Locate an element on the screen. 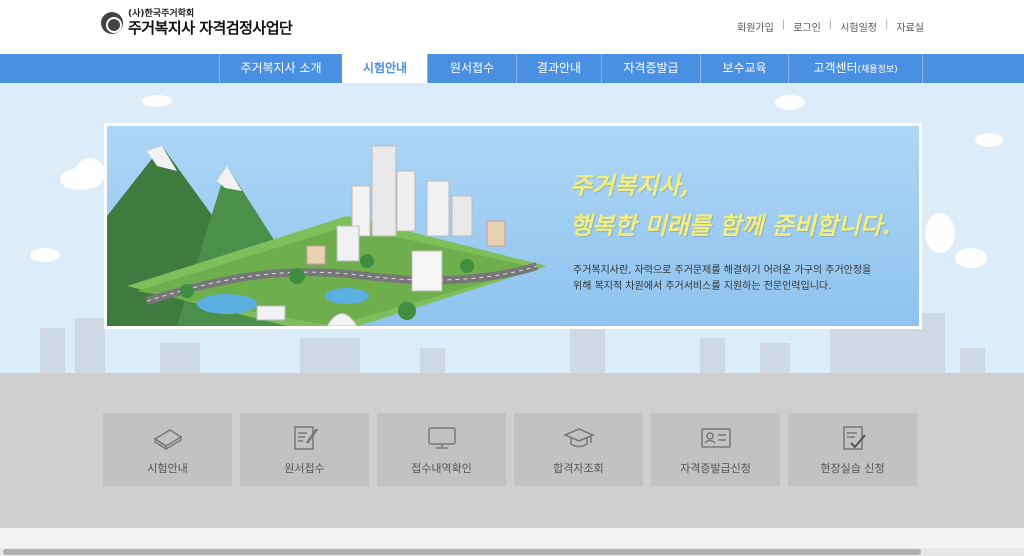 This screenshot has width=1024, height=556. utility-links: 회원가입 | 로그인 | 시험일정 | 자료실 is located at coordinates (830, 26).